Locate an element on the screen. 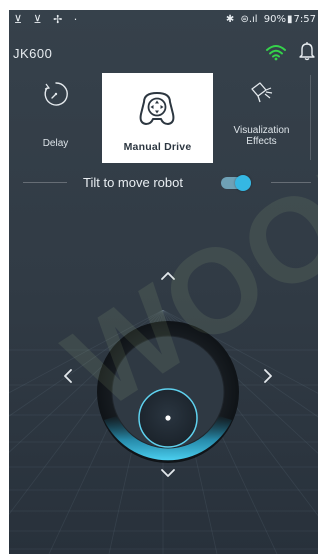 Image resolution: width=320 pixels, height=554 pixels. tab-visualization-effects: Visualization Effects is located at coordinates (261, 117).